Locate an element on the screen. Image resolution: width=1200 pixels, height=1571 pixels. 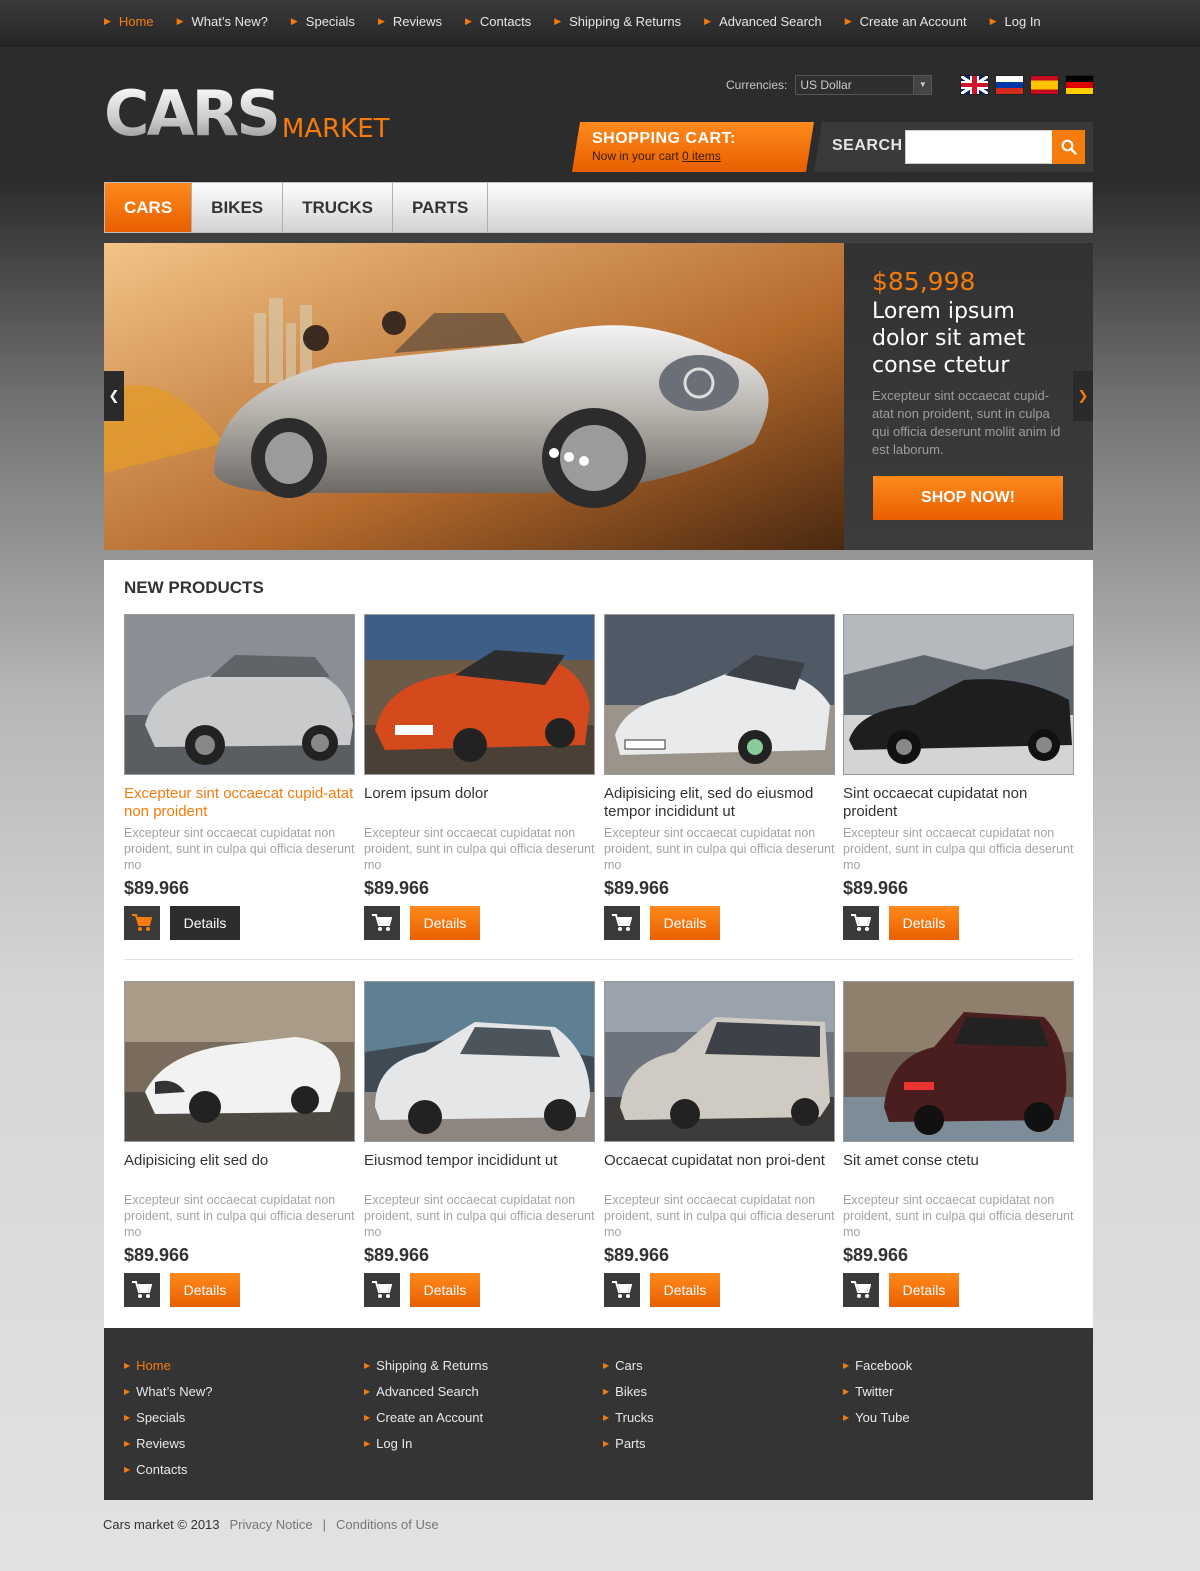
slider-next-button: ❯ is located at coordinates (1083, 396).